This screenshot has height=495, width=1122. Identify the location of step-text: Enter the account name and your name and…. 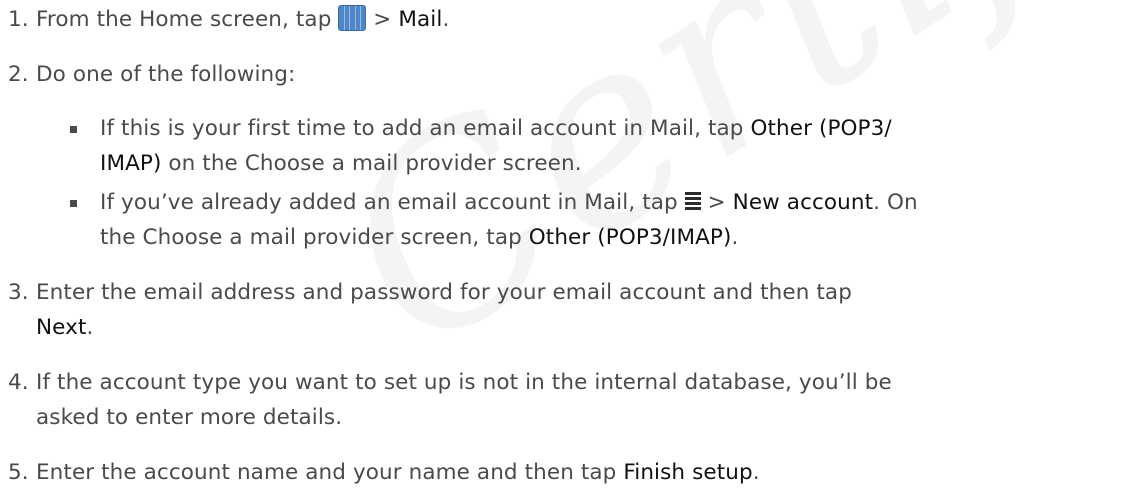
(398, 472).